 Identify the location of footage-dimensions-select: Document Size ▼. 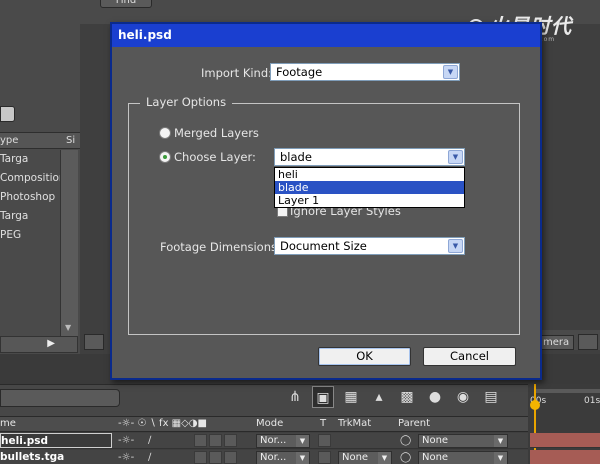
(369, 246).